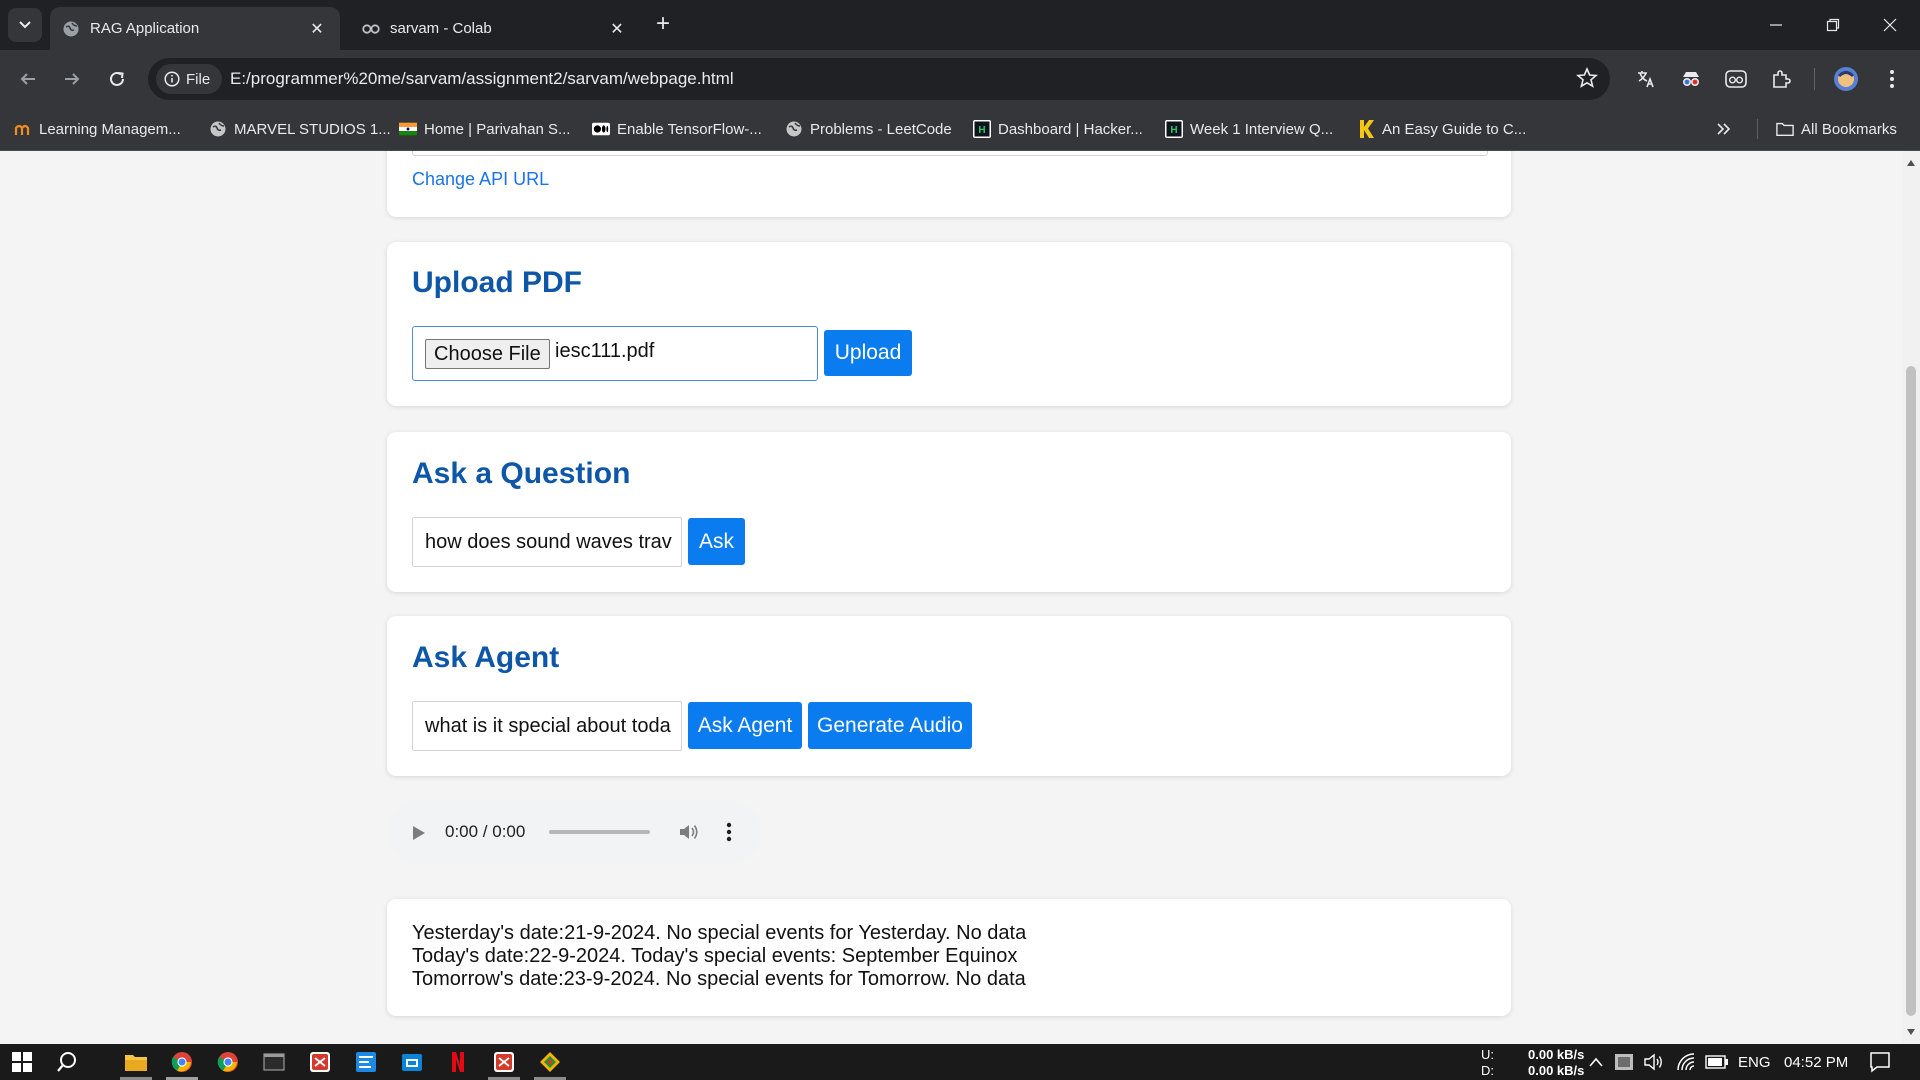 This screenshot has width=1920, height=1080. Describe the element at coordinates (599, 832) in the screenshot. I see `audio-seek-slider` at that location.